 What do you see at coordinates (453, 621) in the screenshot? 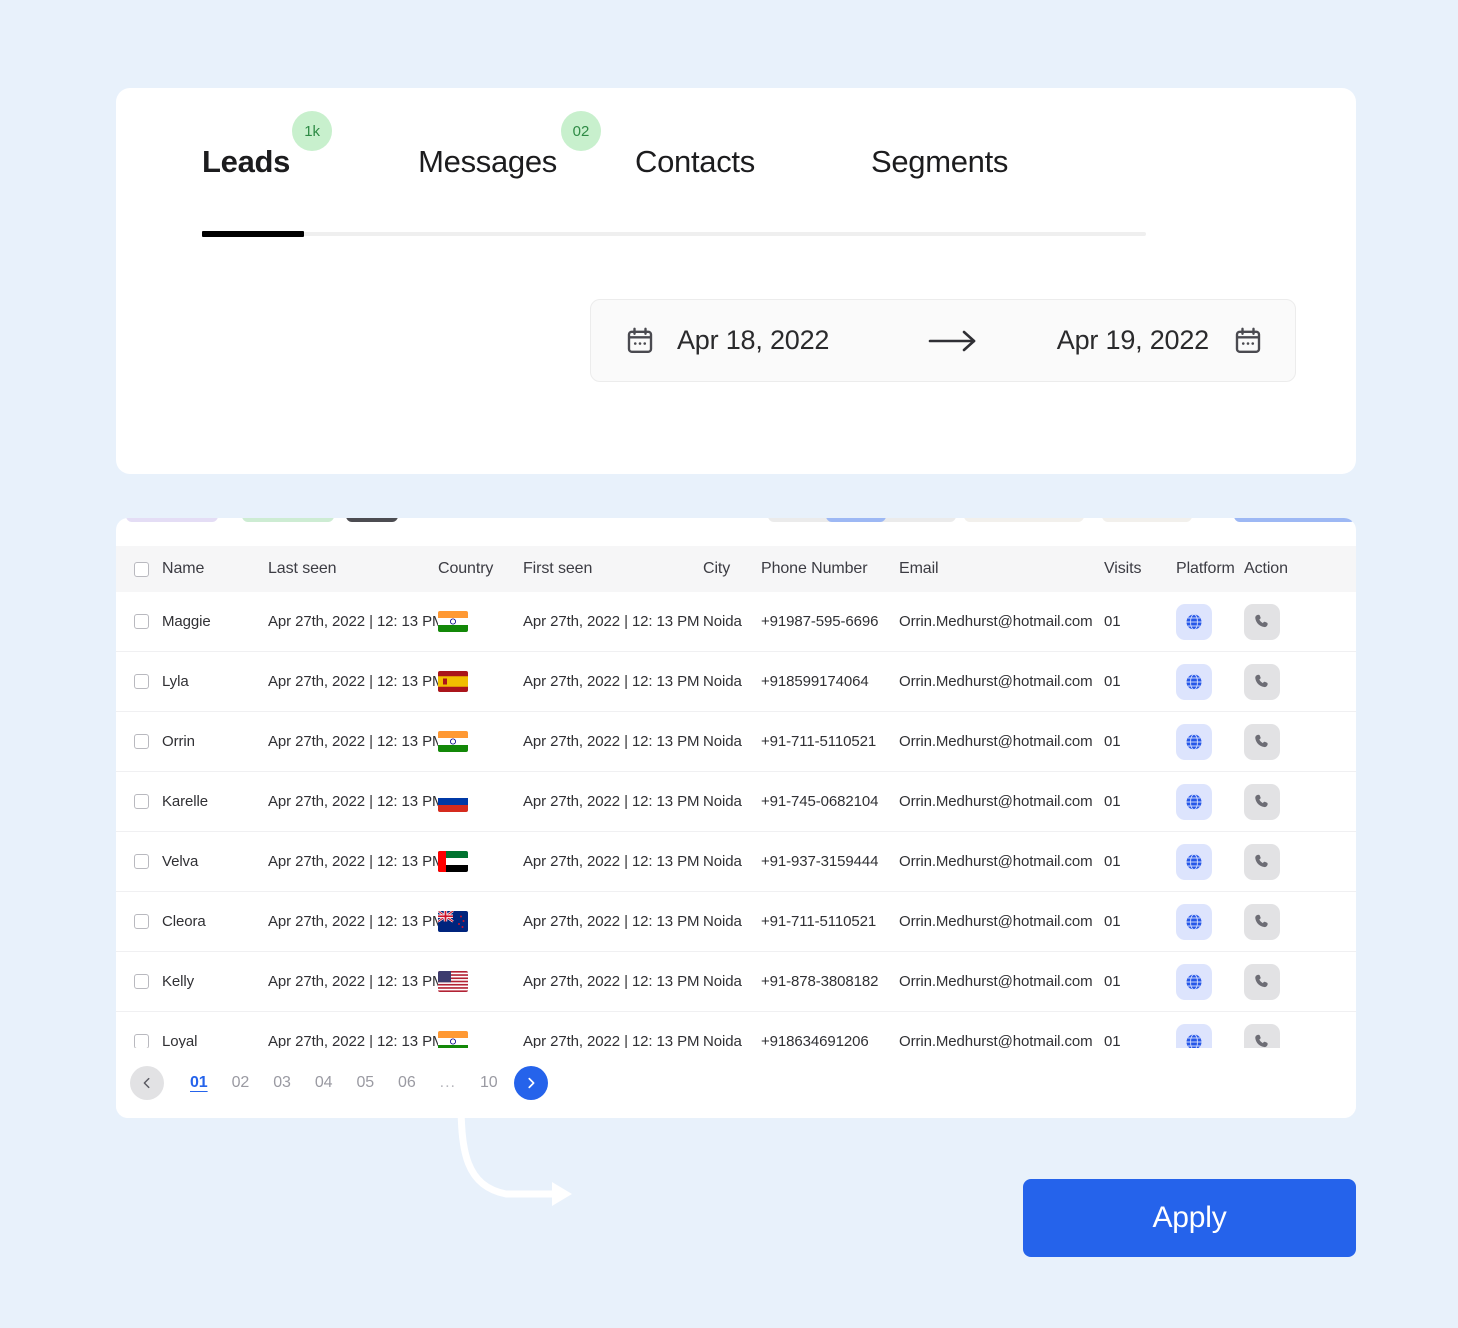
I see `flag-icon-in` at bounding box center [453, 621].